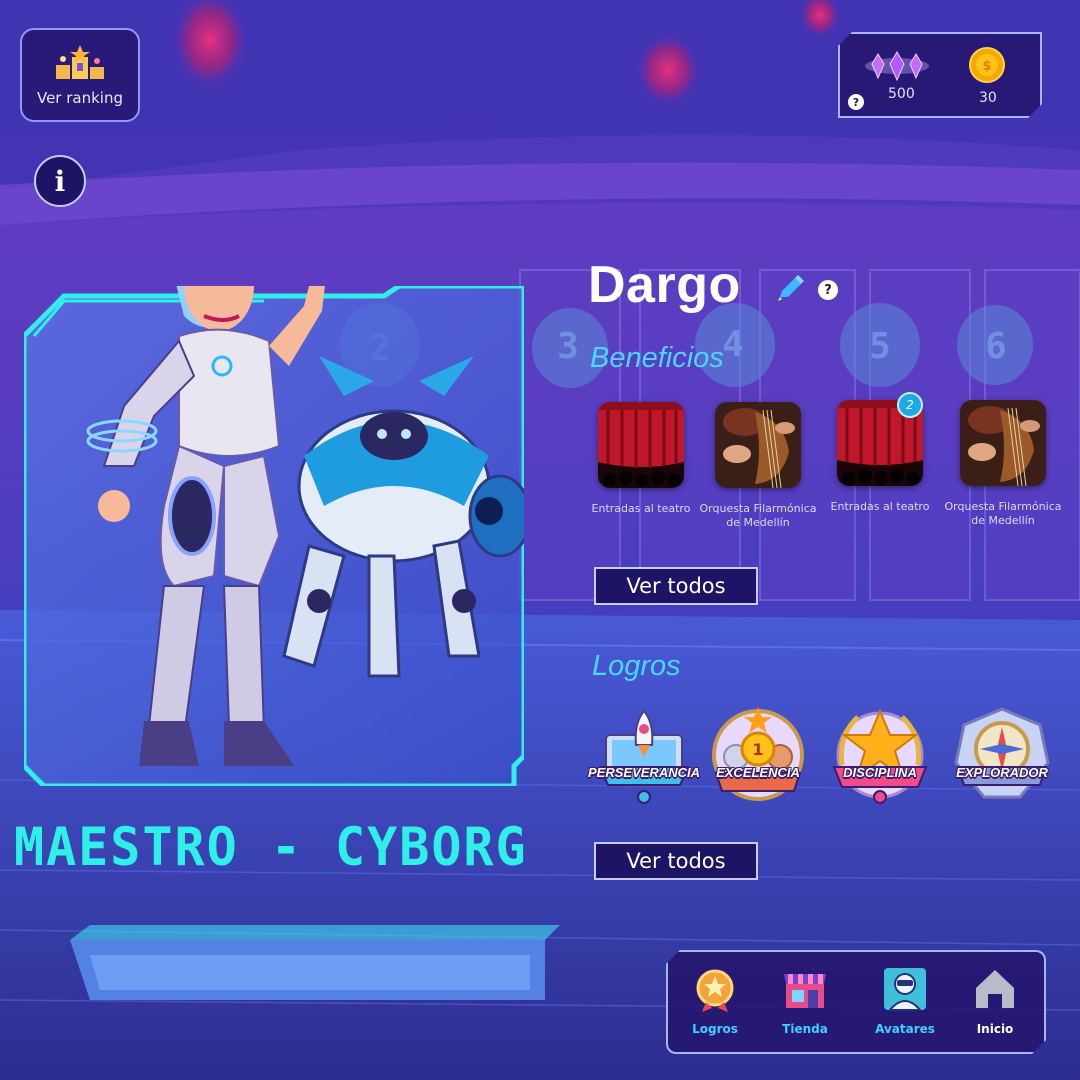  I want to click on hall-number-5: 5, so click(880, 346).